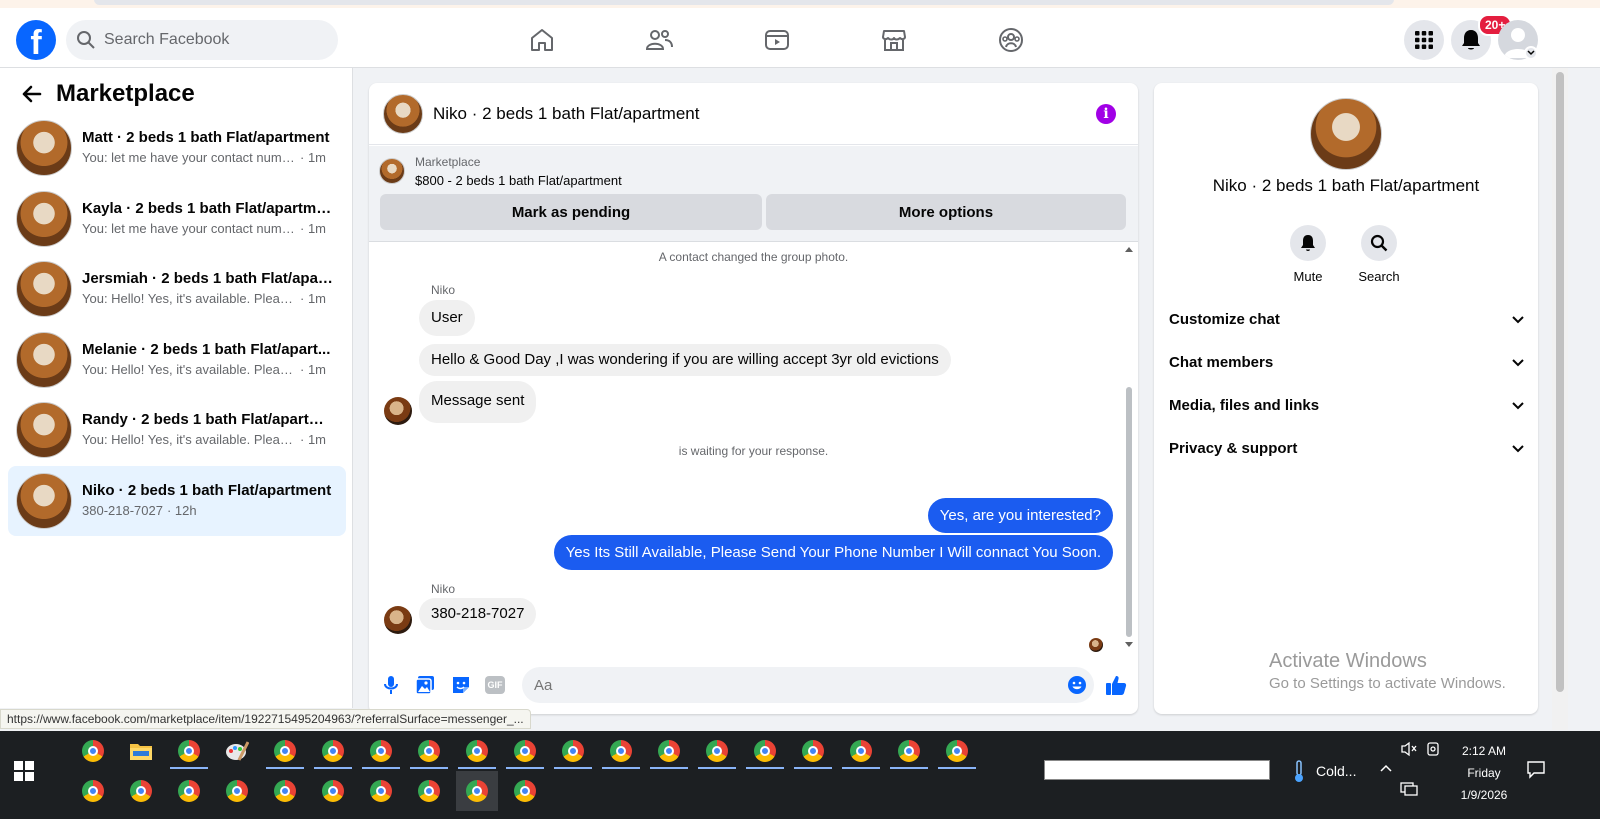  I want to click on facebook-logo: f, so click(36, 40).